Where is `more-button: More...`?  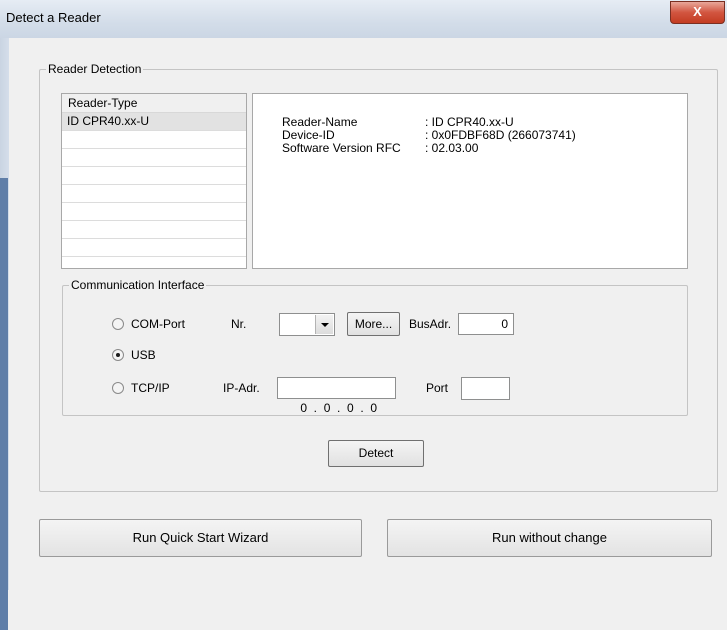
more-button: More... is located at coordinates (373, 324).